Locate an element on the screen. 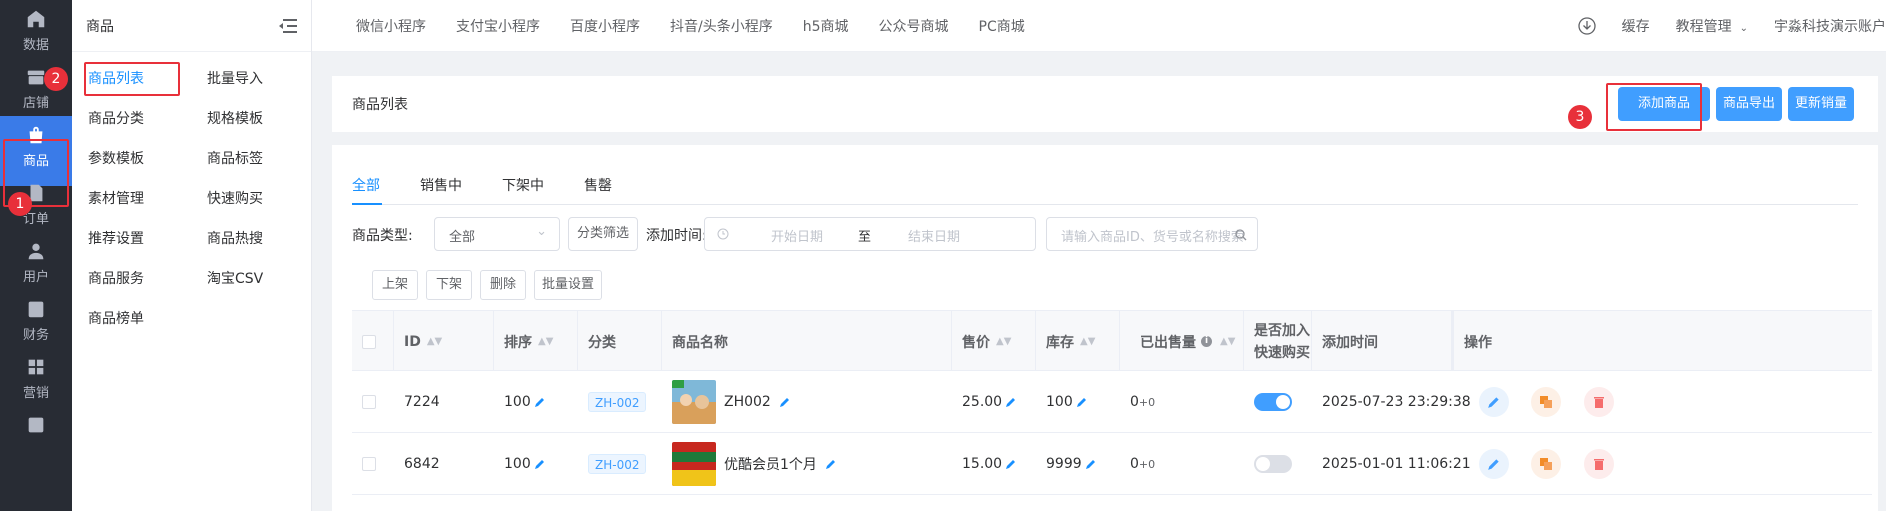 The image size is (1886, 511). submenu-item-tags: 商品标签 is located at coordinates (235, 158).